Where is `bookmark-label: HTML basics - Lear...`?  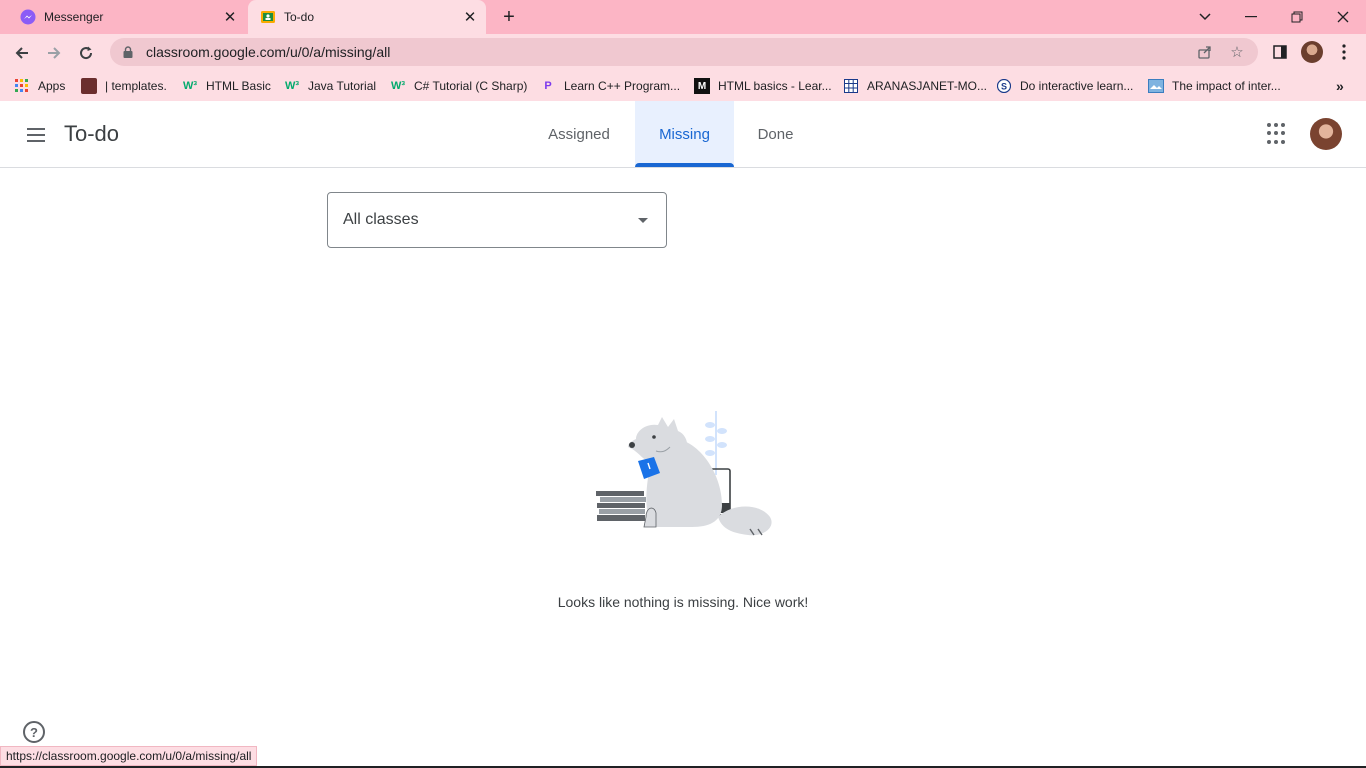
bookmark-label: HTML basics - Lear... is located at coordinates (775, 86).